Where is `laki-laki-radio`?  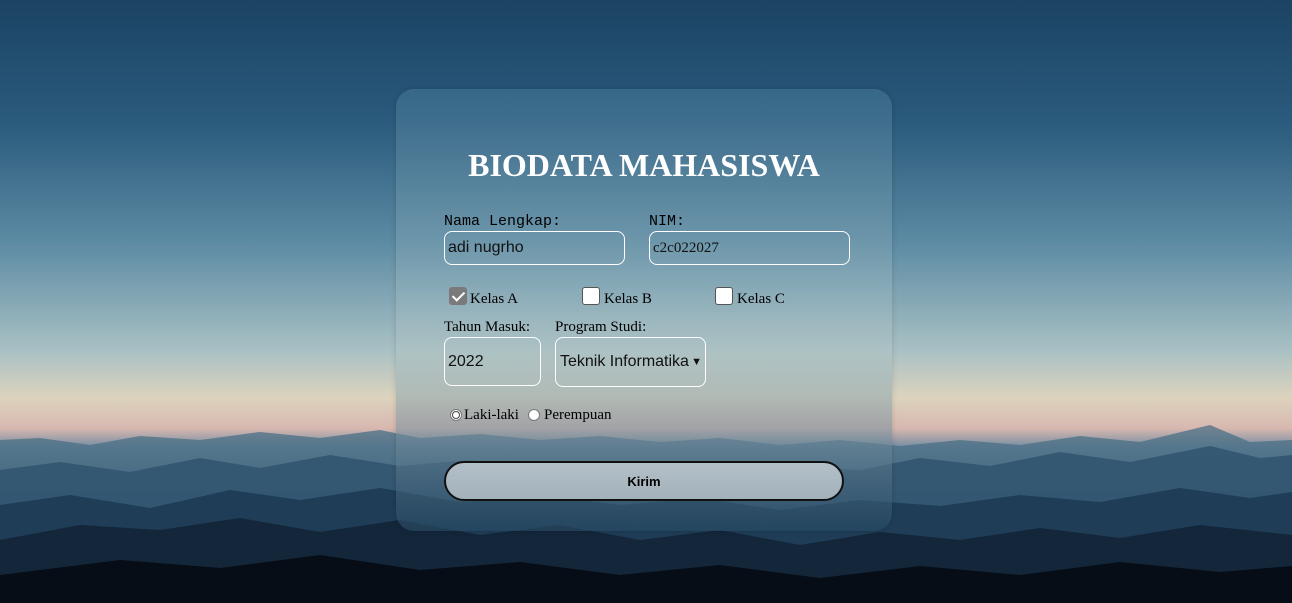
laki-laki-radio is located at coordinates (456, 415).